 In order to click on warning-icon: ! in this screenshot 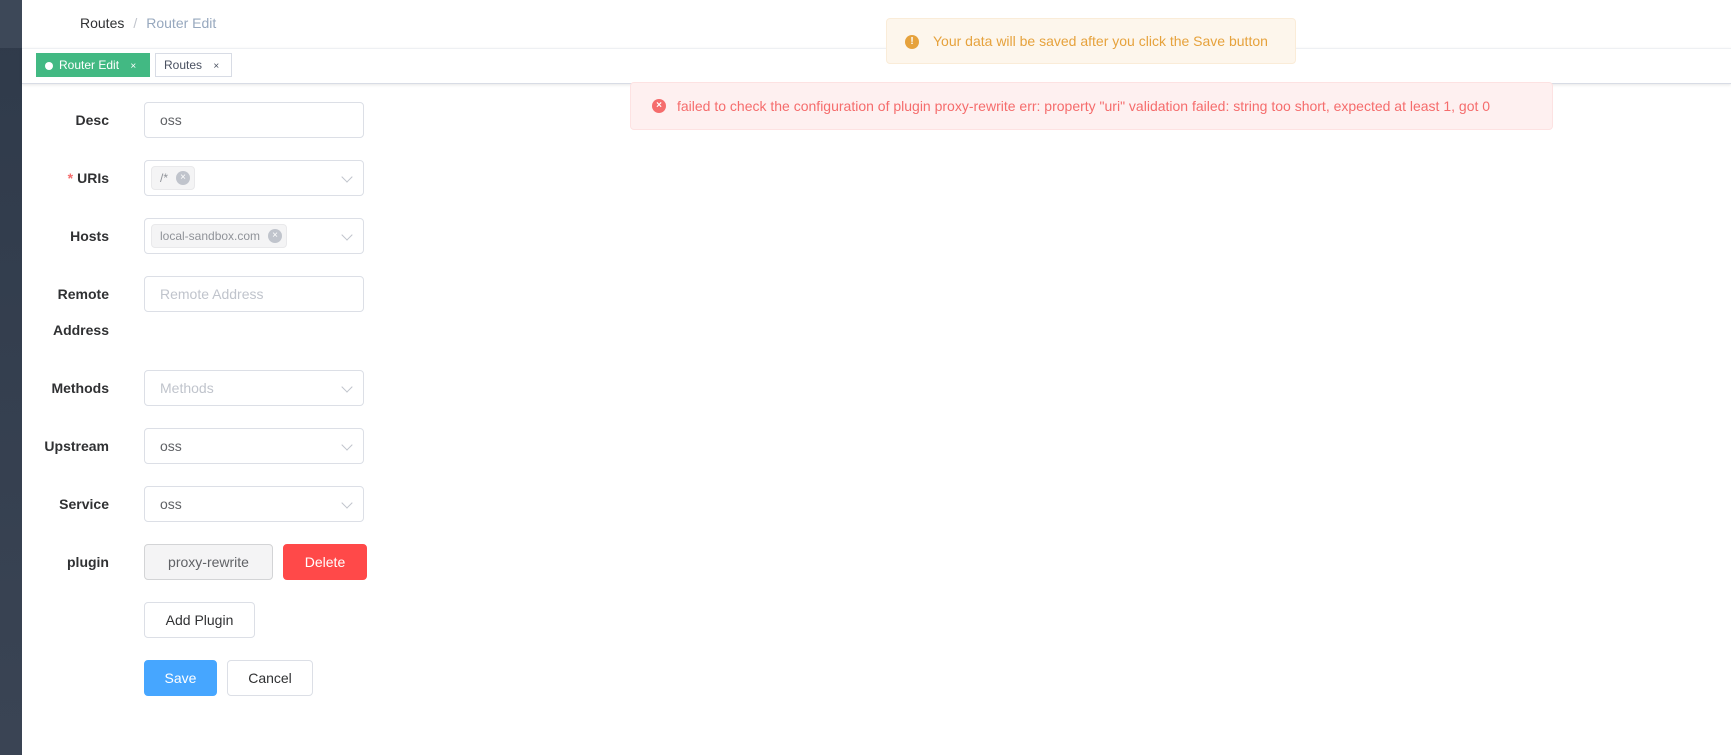, I will do `click(912, 42)`.